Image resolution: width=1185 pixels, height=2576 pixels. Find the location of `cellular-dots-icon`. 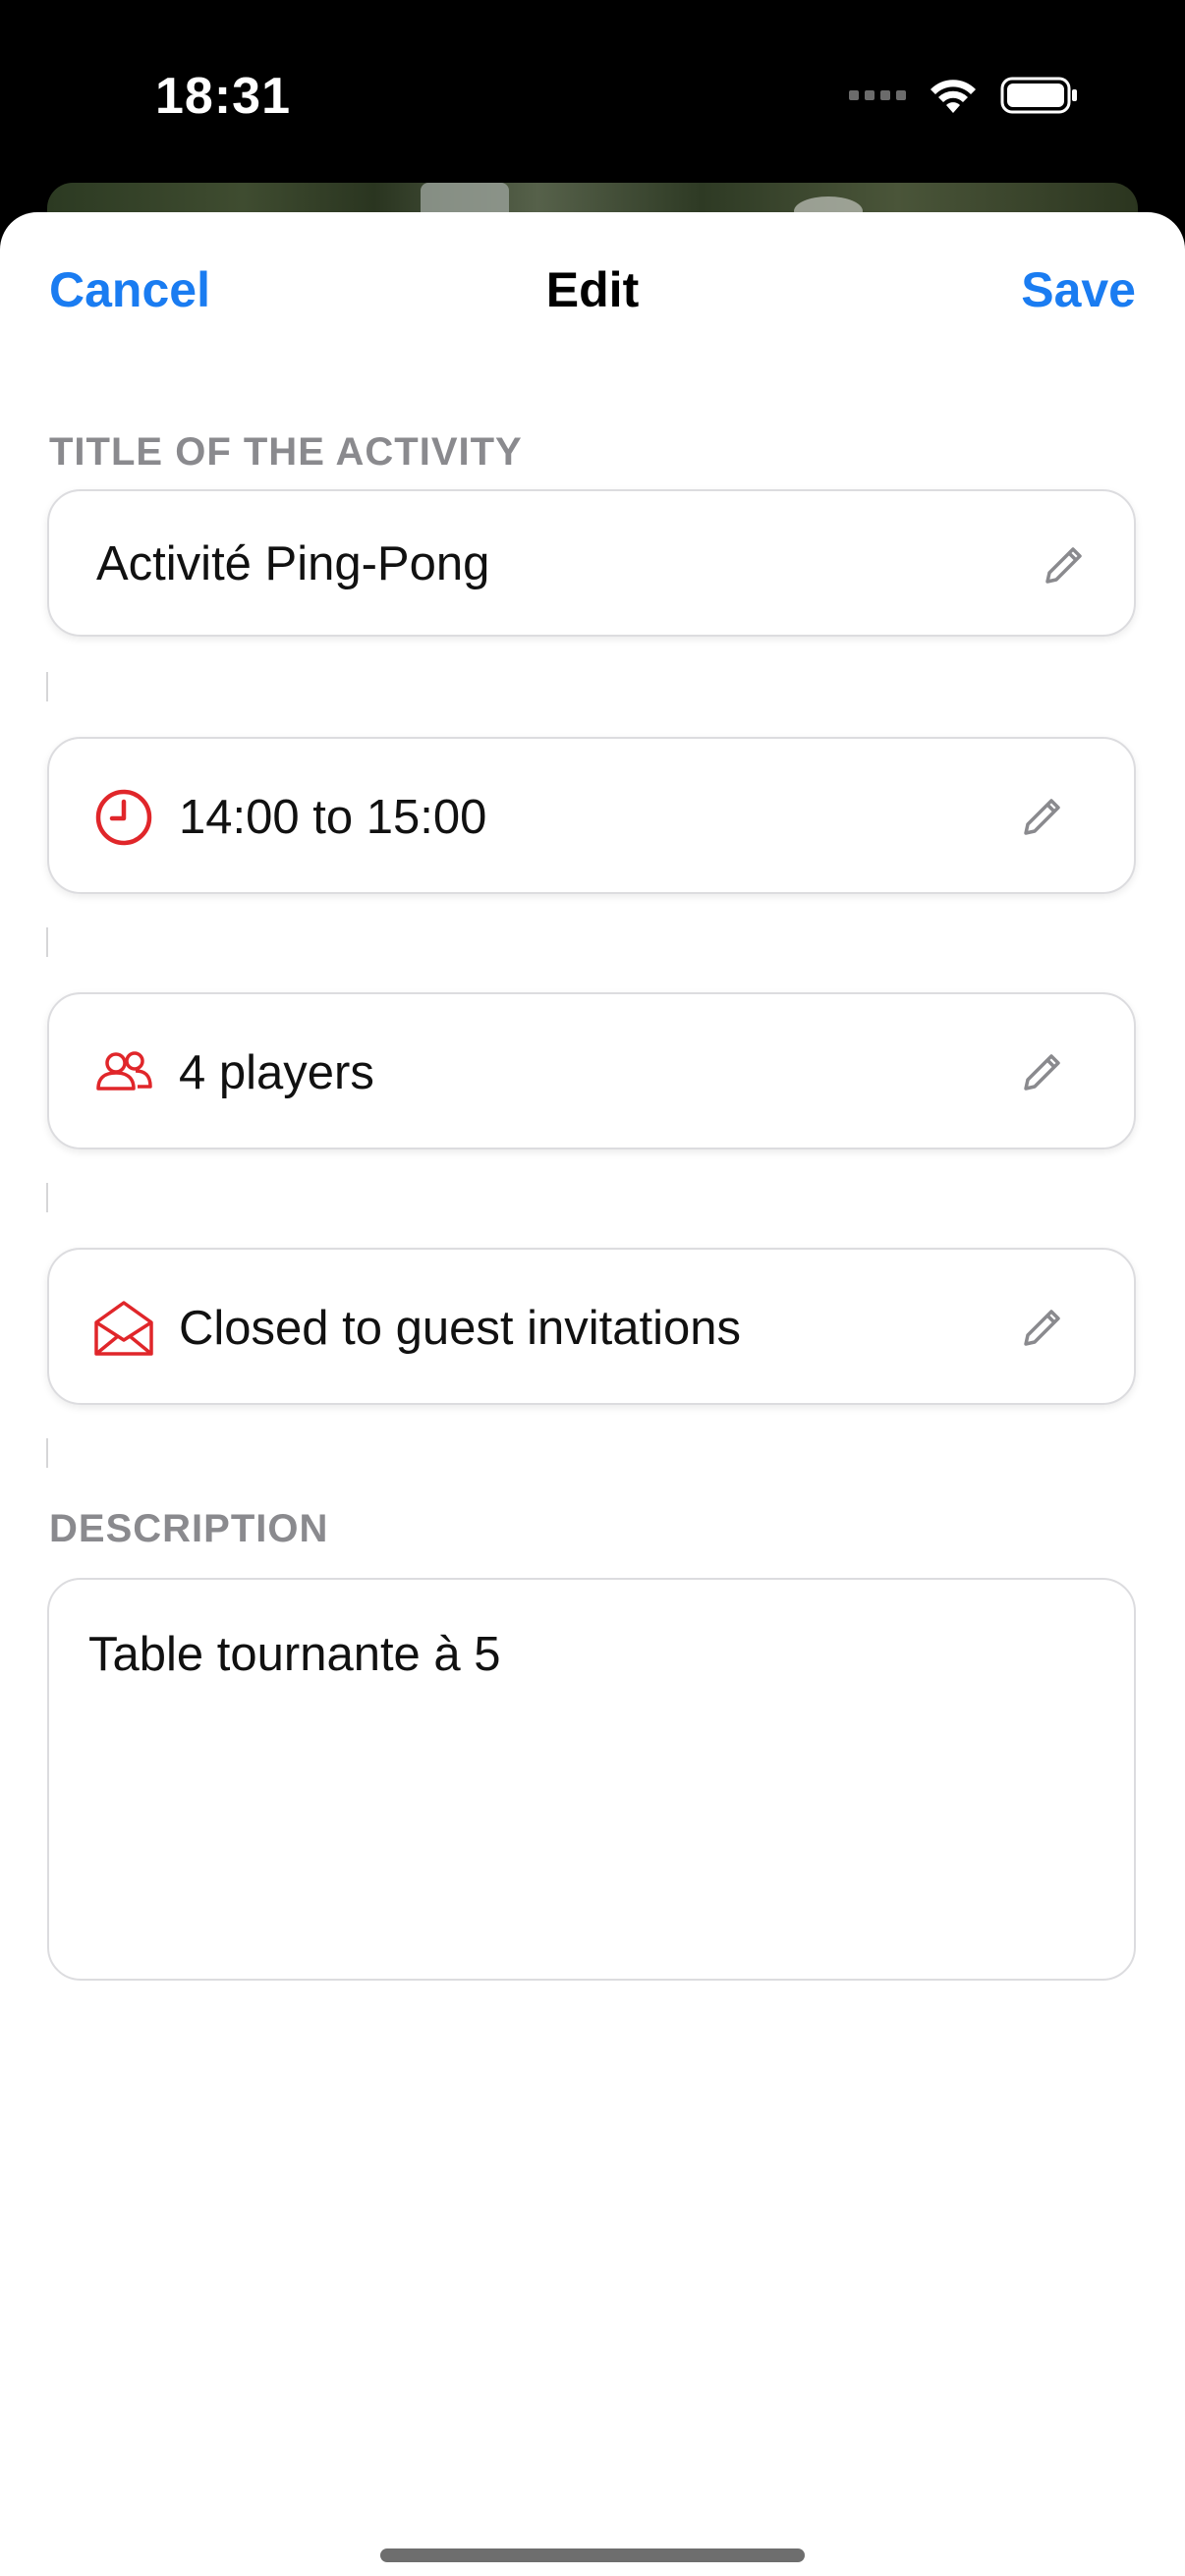

cellular-dots-icon is located at coordinates (878, 95).